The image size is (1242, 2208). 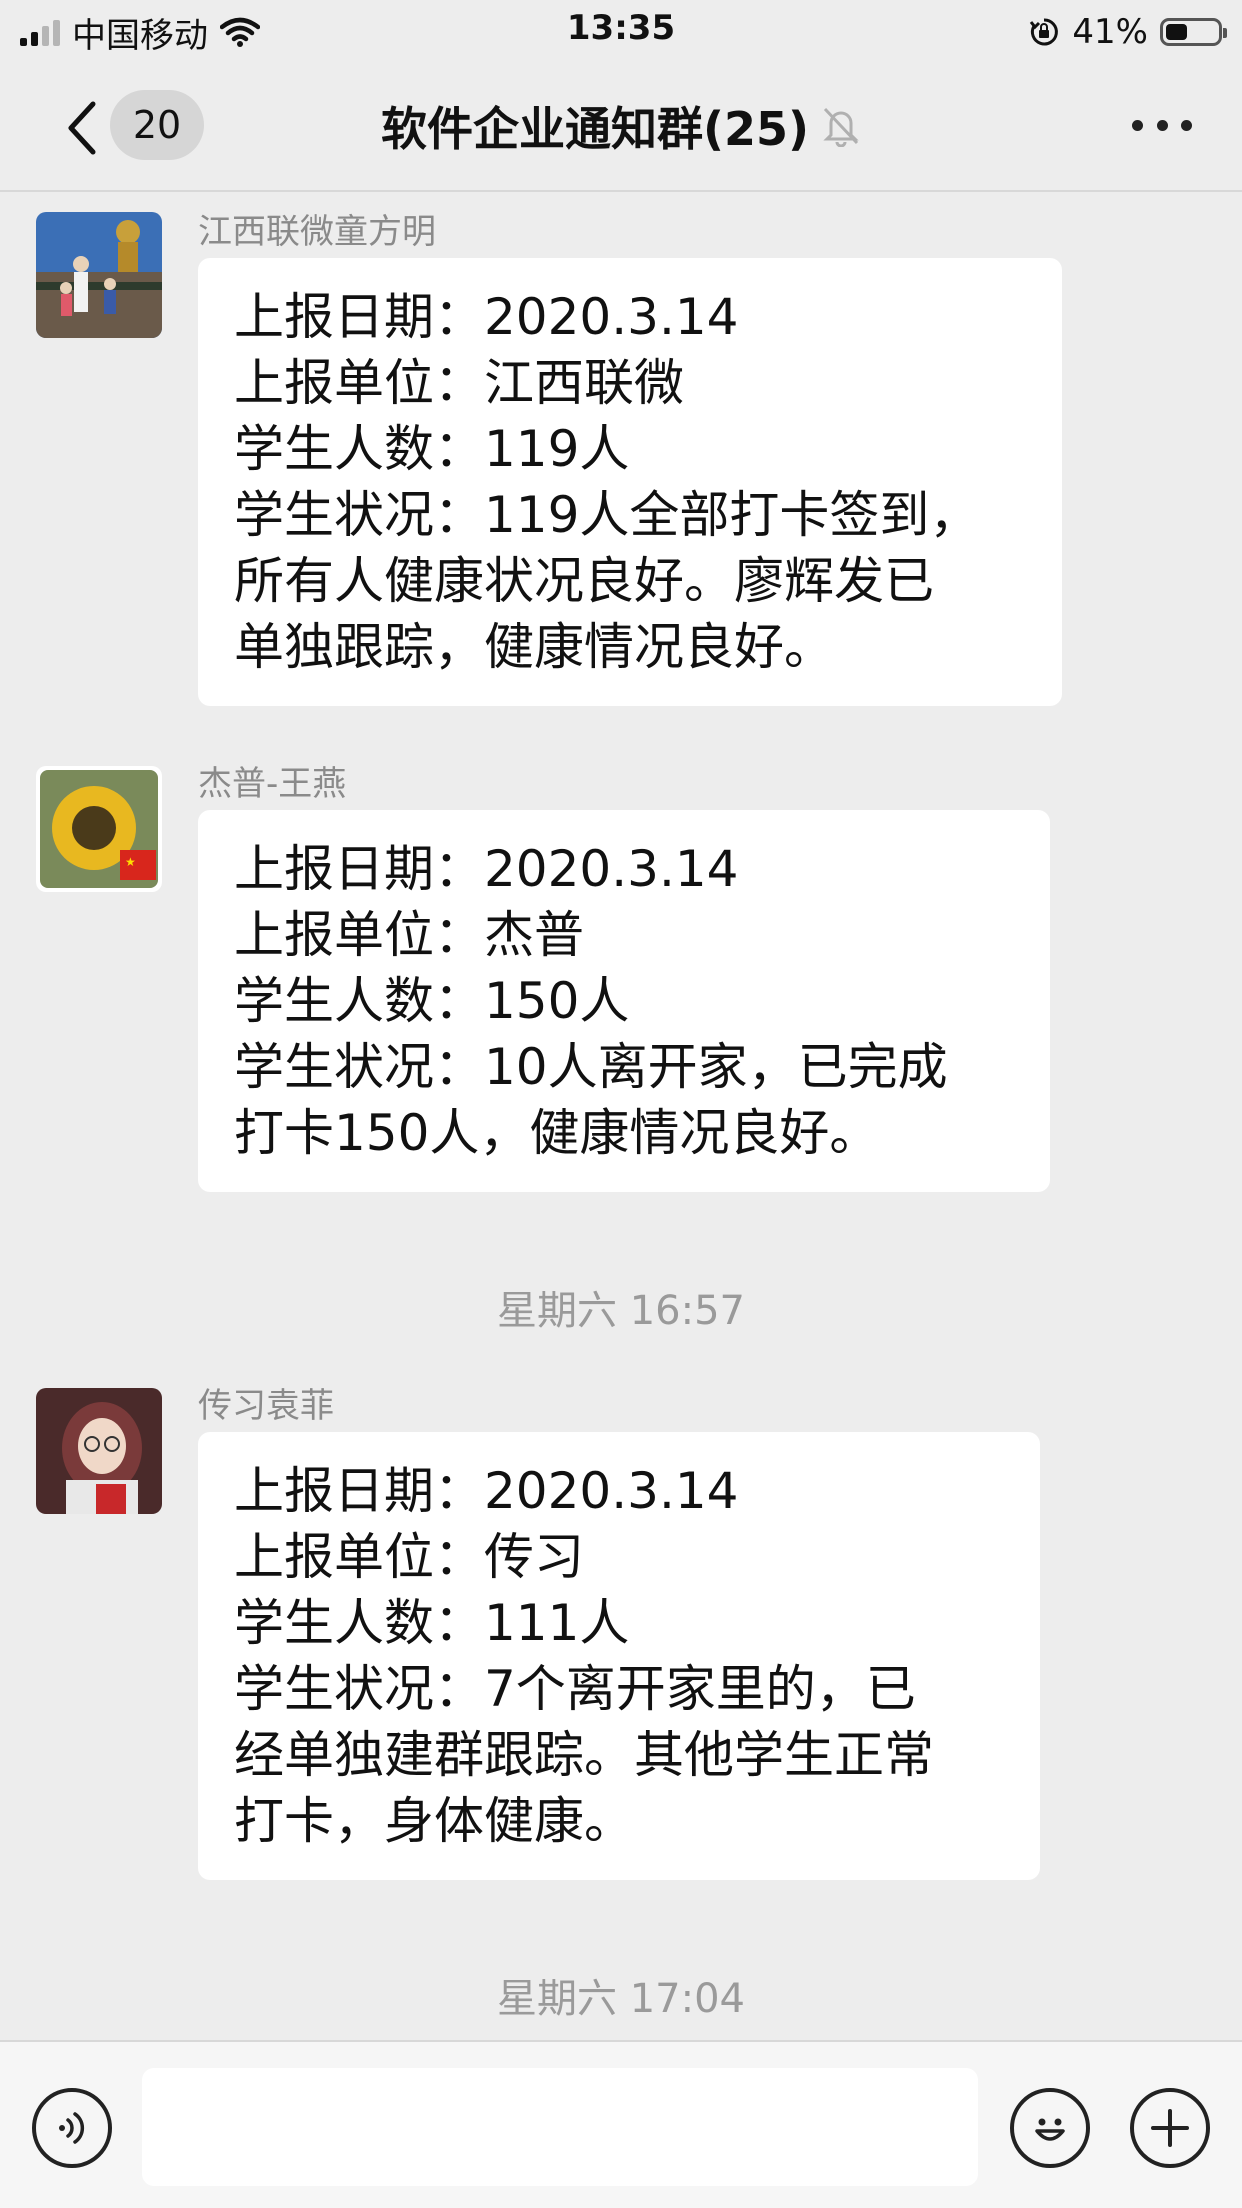 I want to click on message-line: 学生状况：10人离开家，已完成, so click(x=591, y=1067).